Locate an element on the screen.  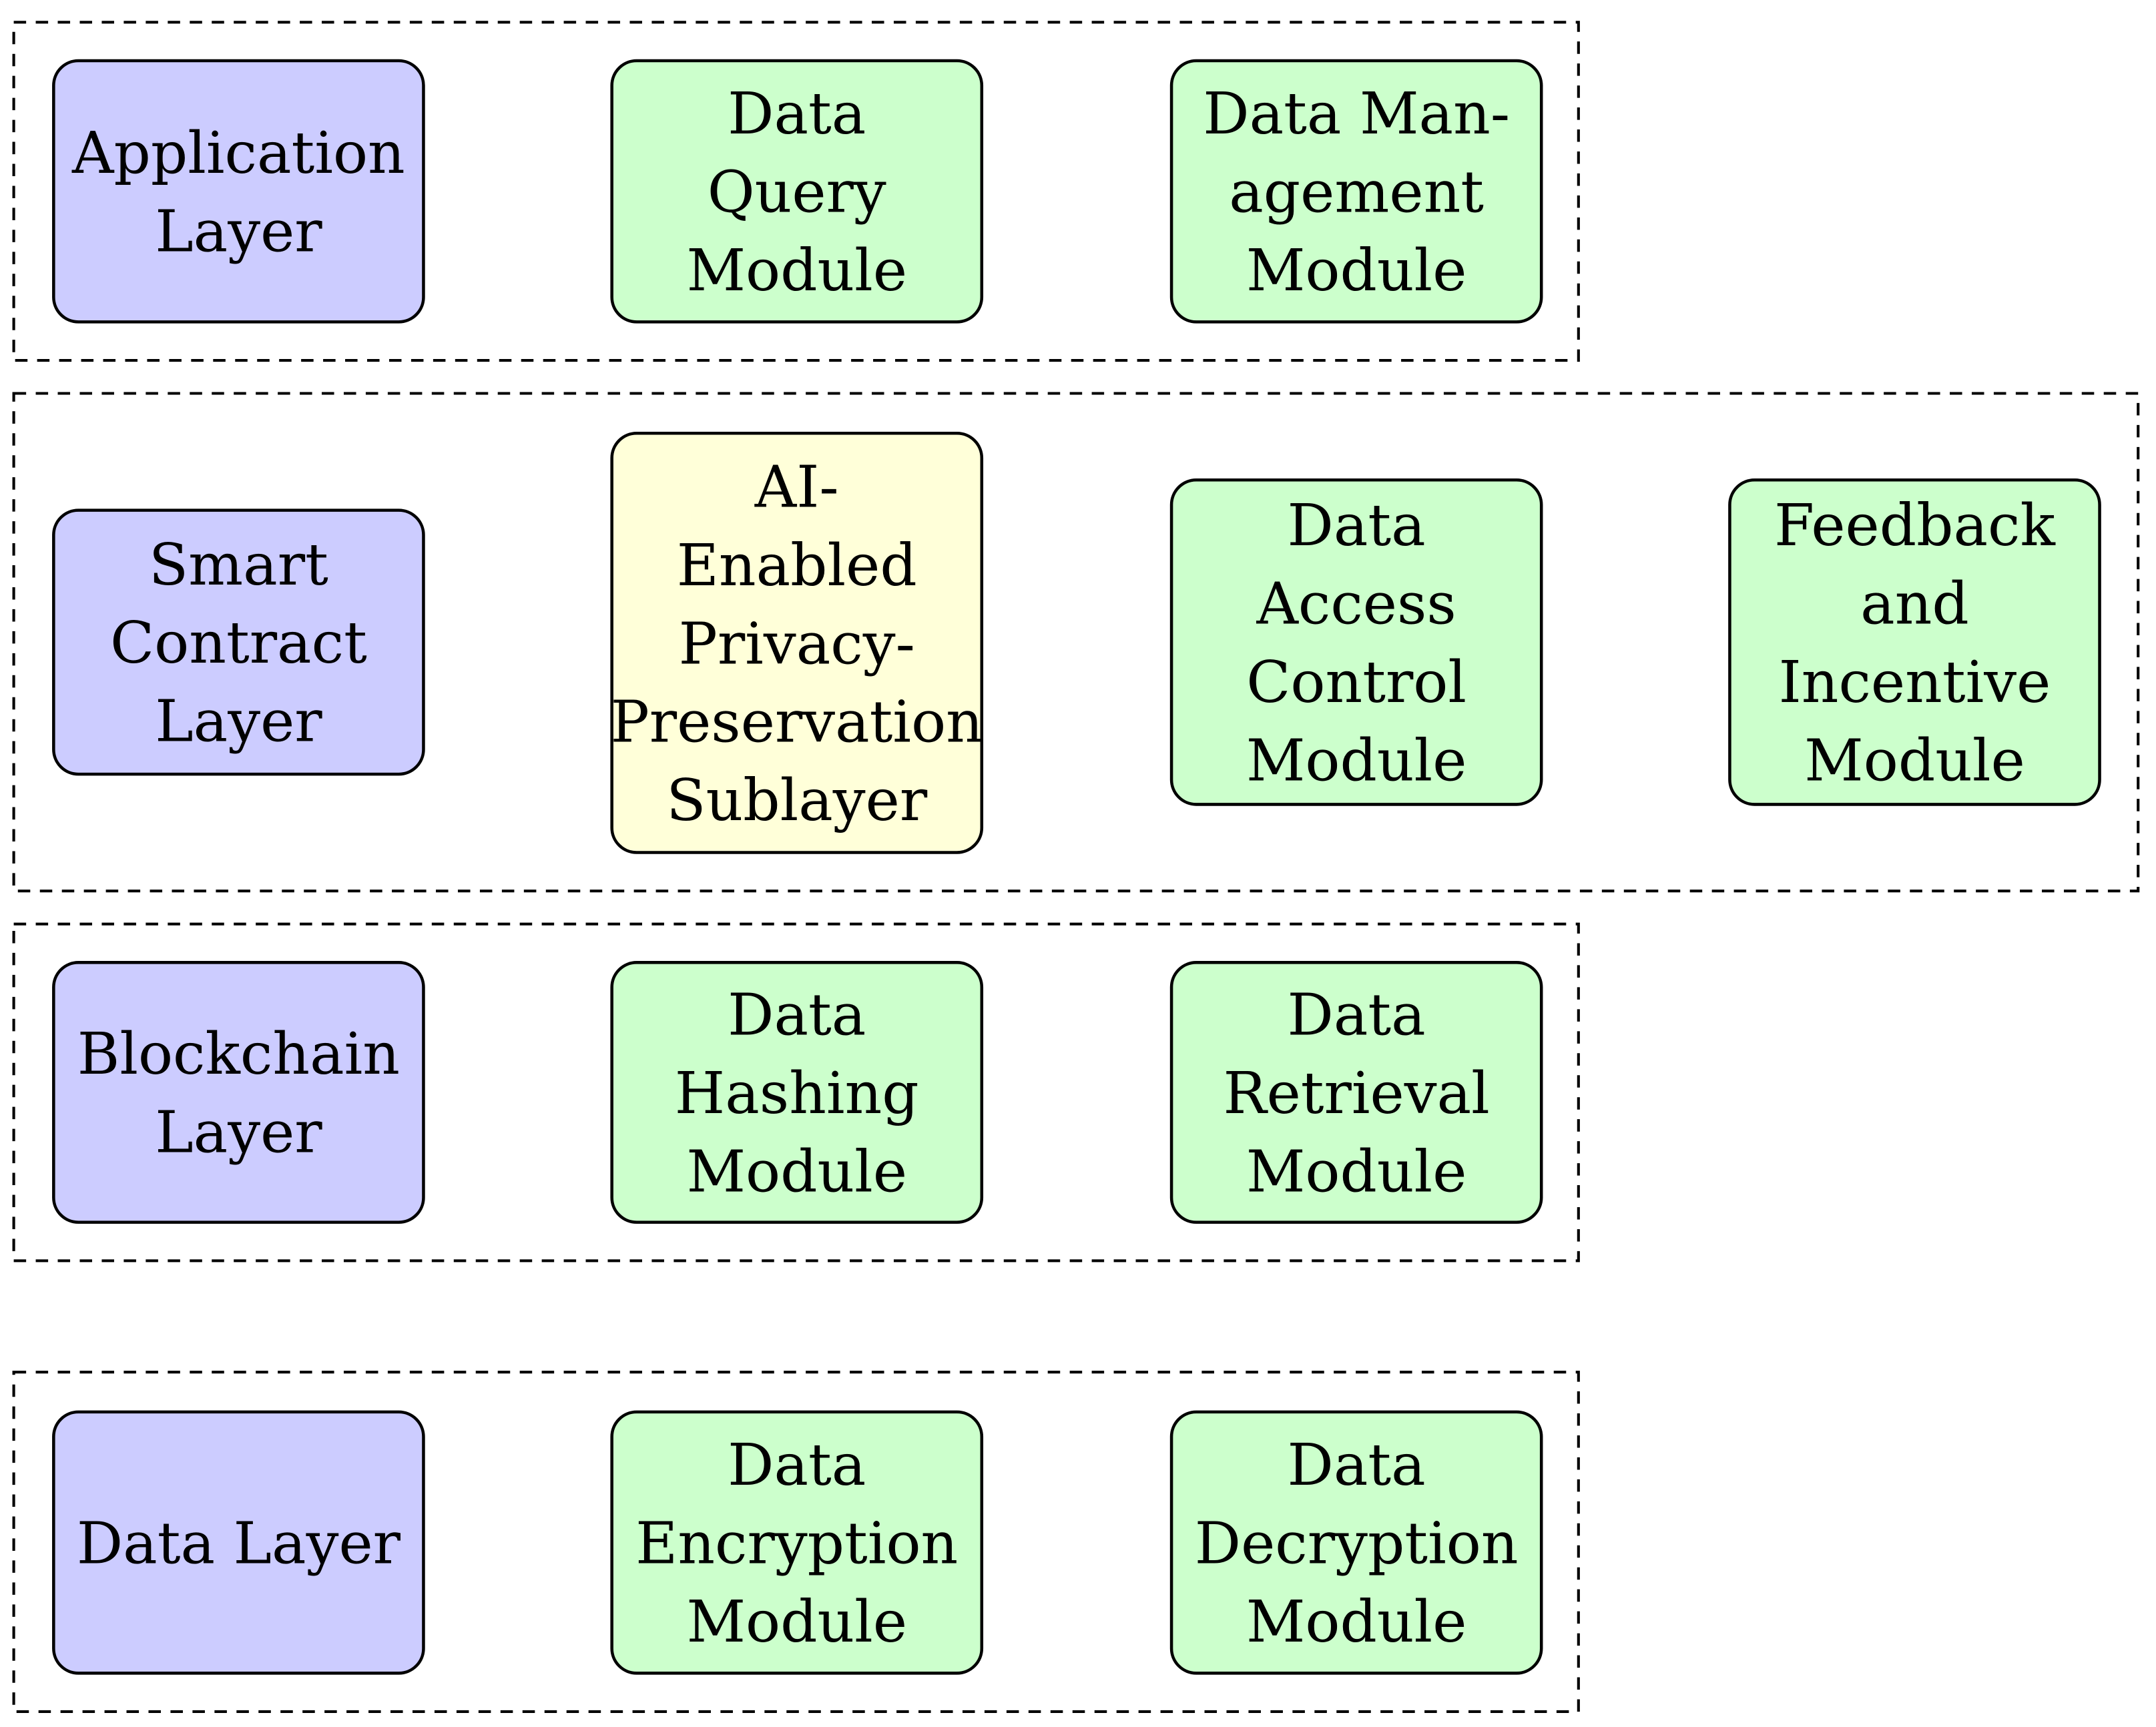
node-label-line: Decryption is located at coordinates (1357, 1544).